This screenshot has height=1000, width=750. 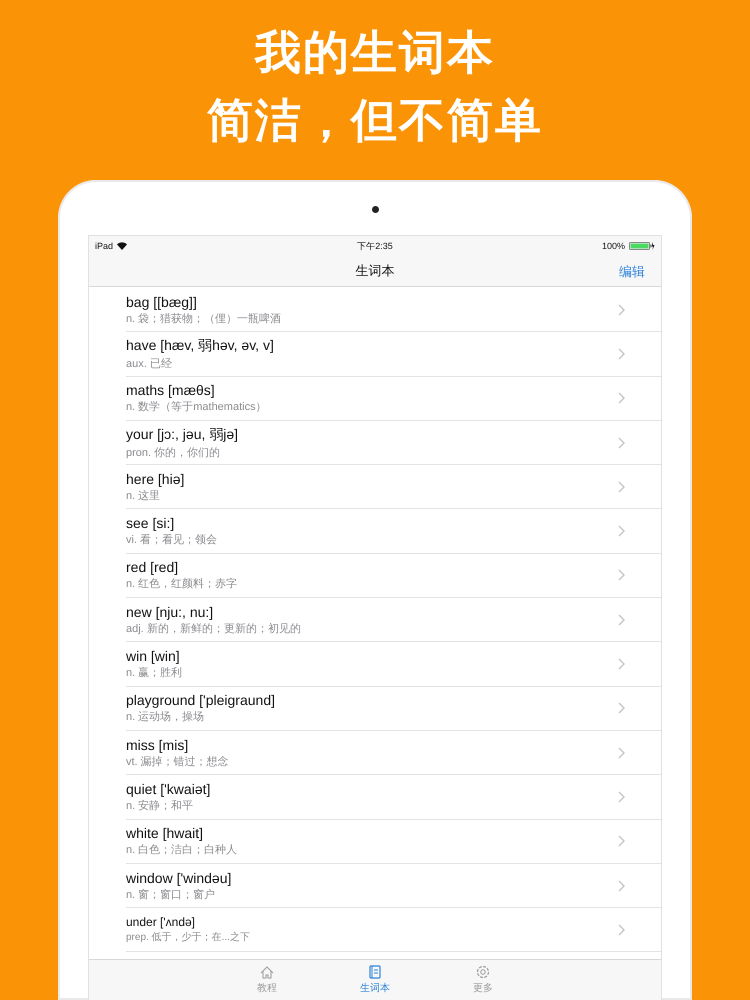 What do you see at coordinates (165, 833) in the screenshot?
I see `word-text: white [hwait]` at bounding box center [165, 833].